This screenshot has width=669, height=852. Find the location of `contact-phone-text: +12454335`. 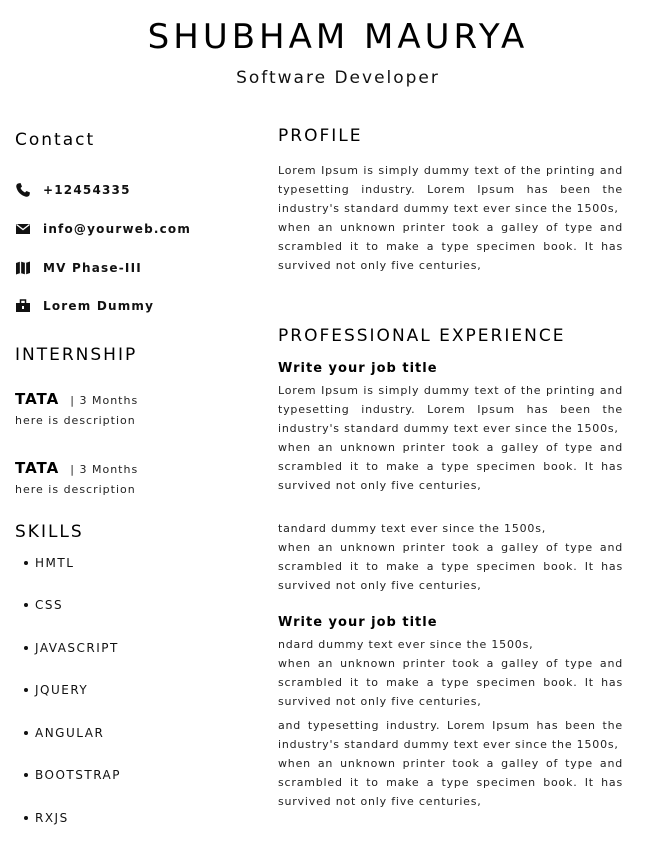

contact-phone-text: +12454335 is located at coordinates (87, 190).